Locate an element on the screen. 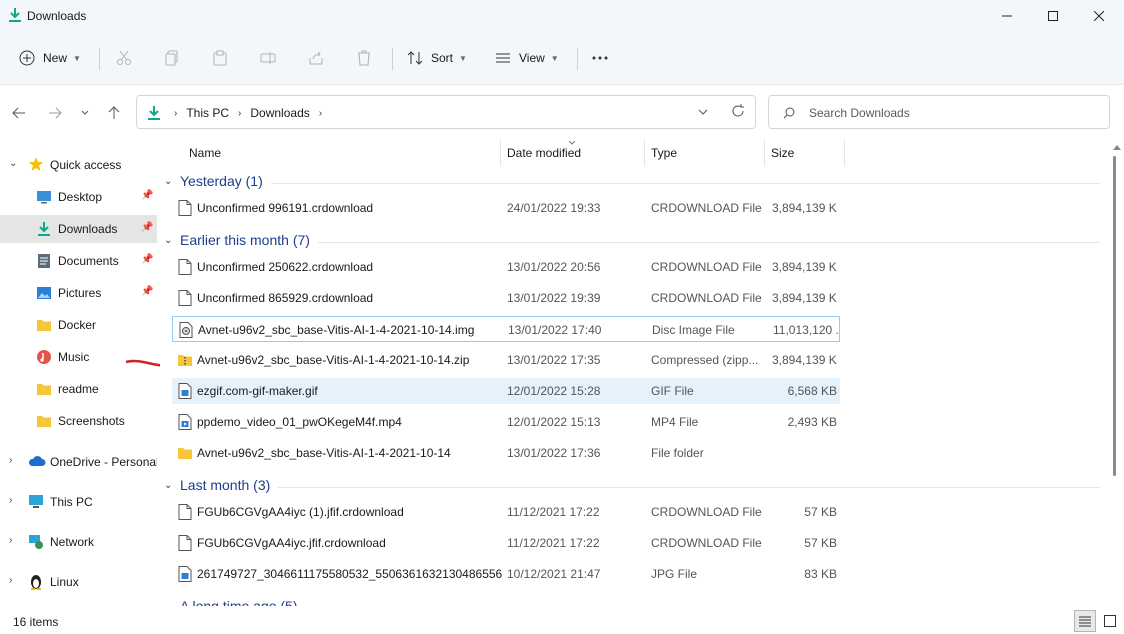 The image size is (1124, 634). copy-icon is located at coordinates (171, 58).